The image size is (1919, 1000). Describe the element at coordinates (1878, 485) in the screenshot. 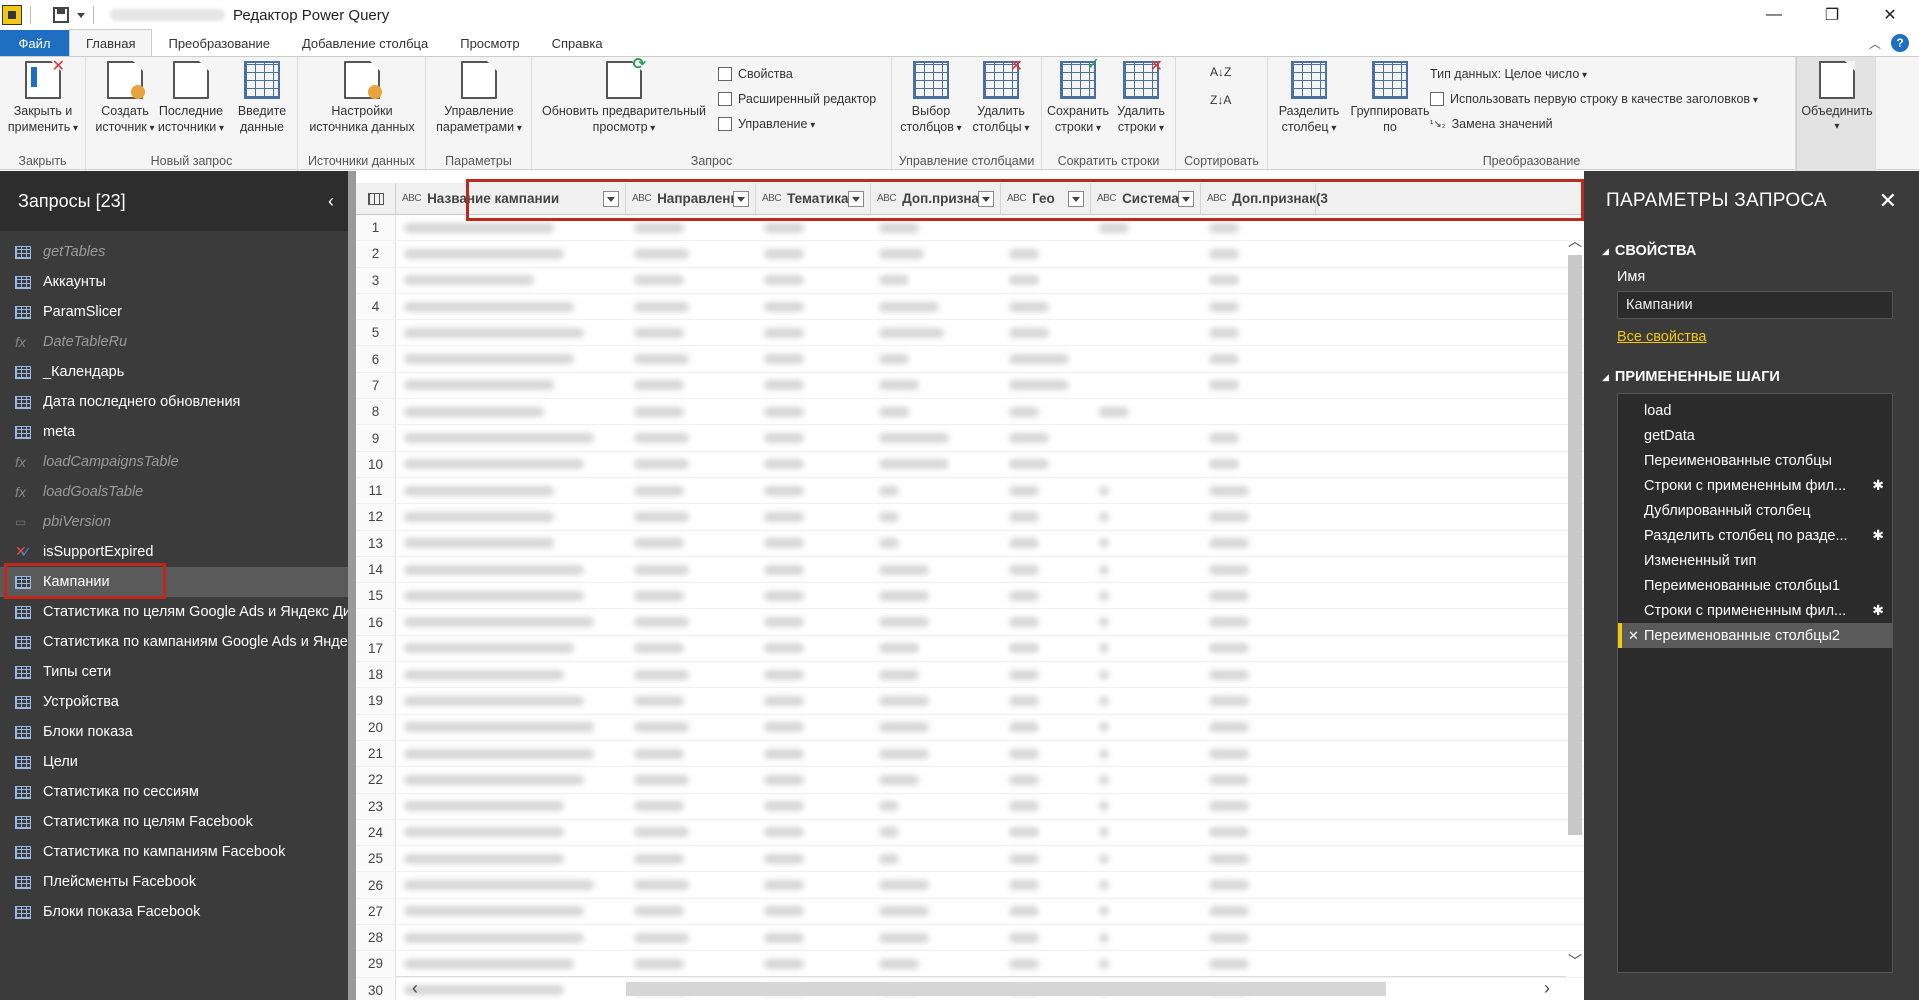

I see `gear-icon: ✱` at that location.